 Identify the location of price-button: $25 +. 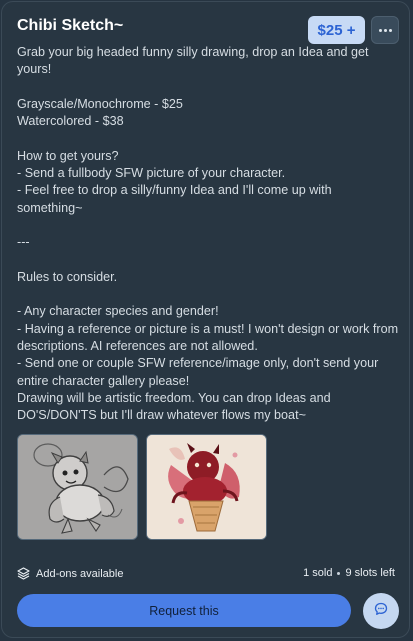
(336, 30).